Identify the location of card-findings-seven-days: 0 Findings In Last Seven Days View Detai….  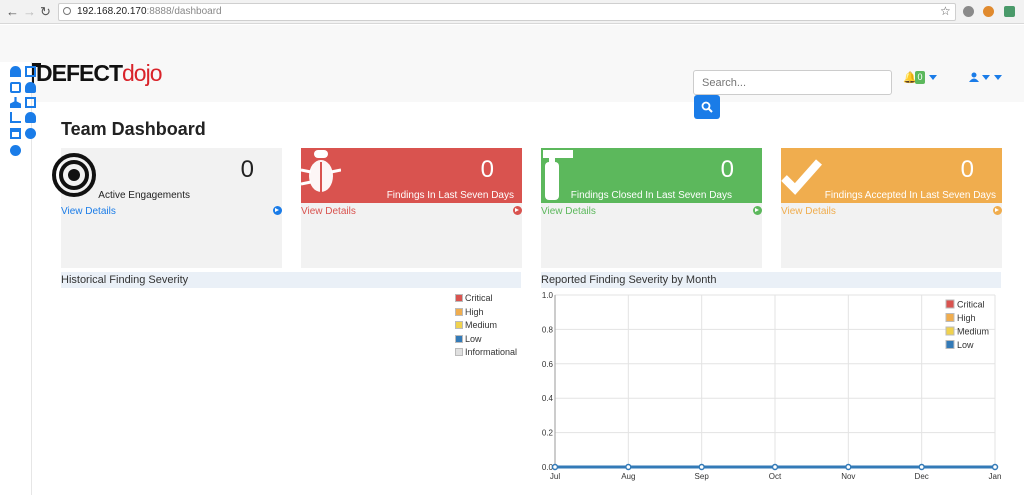
(411, 208).